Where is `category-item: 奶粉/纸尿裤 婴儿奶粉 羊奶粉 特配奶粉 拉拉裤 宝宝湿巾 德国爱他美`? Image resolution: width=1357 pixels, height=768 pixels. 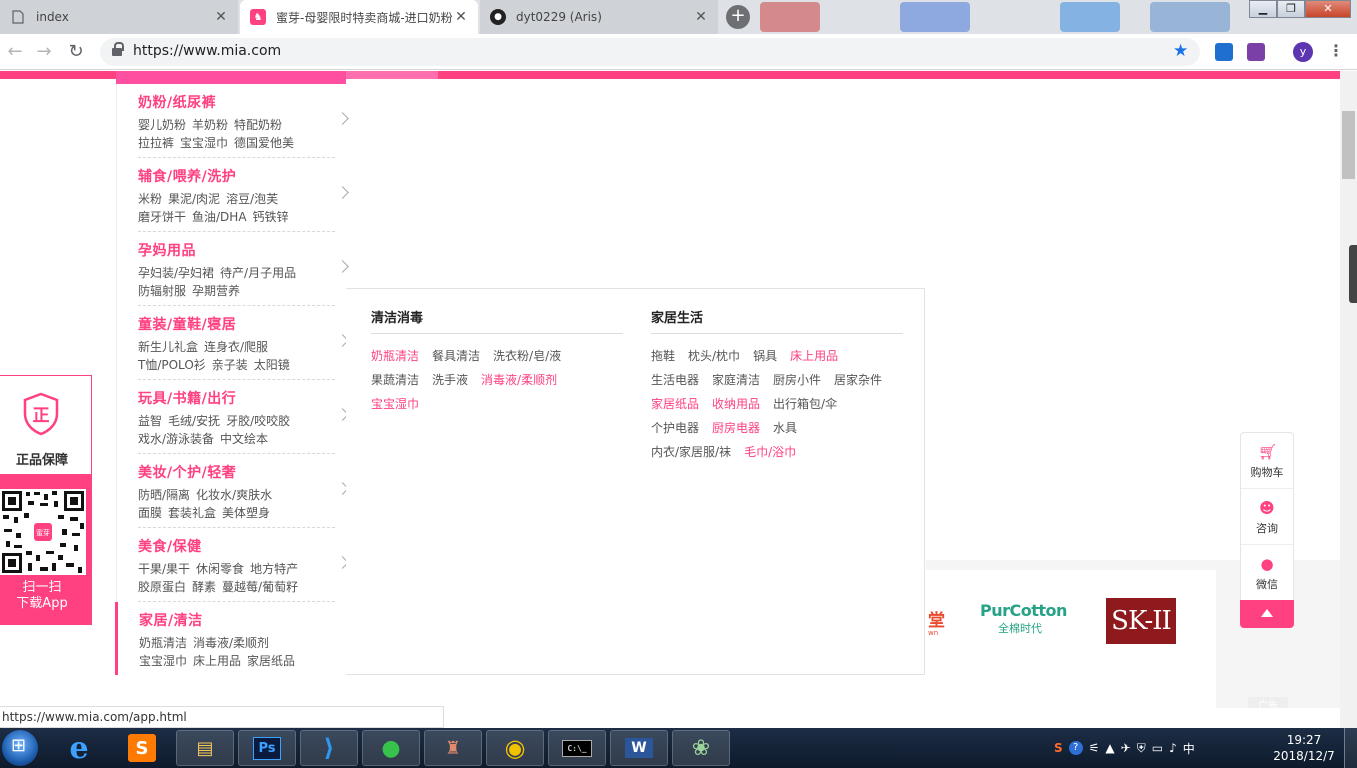
category-item: 奶粉/纸尿裤 婴儿奶粉 羊奶粉 特配奶粉 拉拉裤 宝宝湿巾 德国爱他美 is located at coordinates (233, 121).